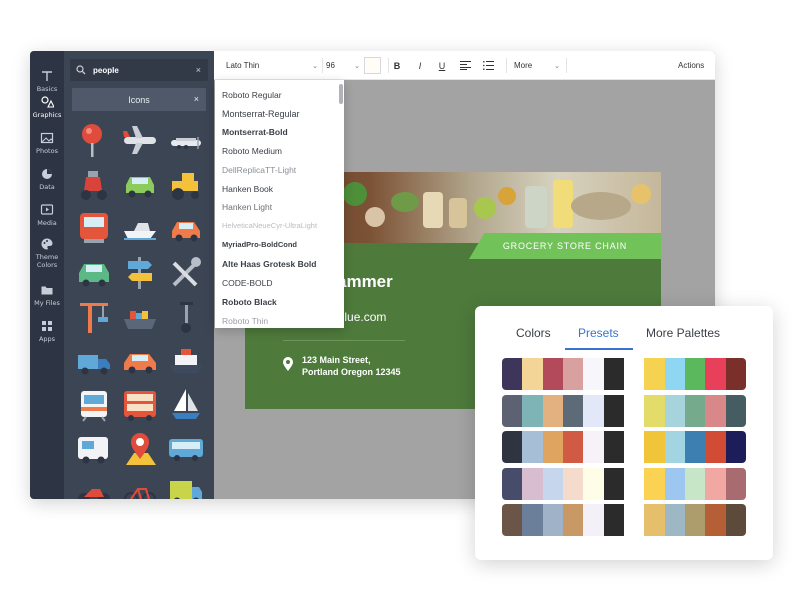 The height and width of the screenshot is (600, 800). Describe the element at coordinates (537, 65) in the screenshot. I see `more-menu-button: More ⌄` at that location.